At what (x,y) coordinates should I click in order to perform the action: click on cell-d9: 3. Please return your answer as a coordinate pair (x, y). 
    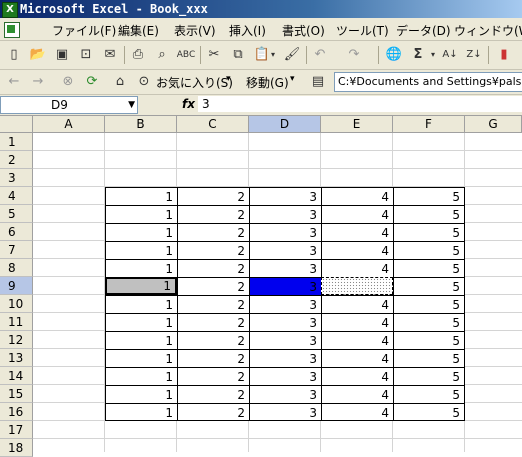
    Looking at the image, I should click on (285, 286).